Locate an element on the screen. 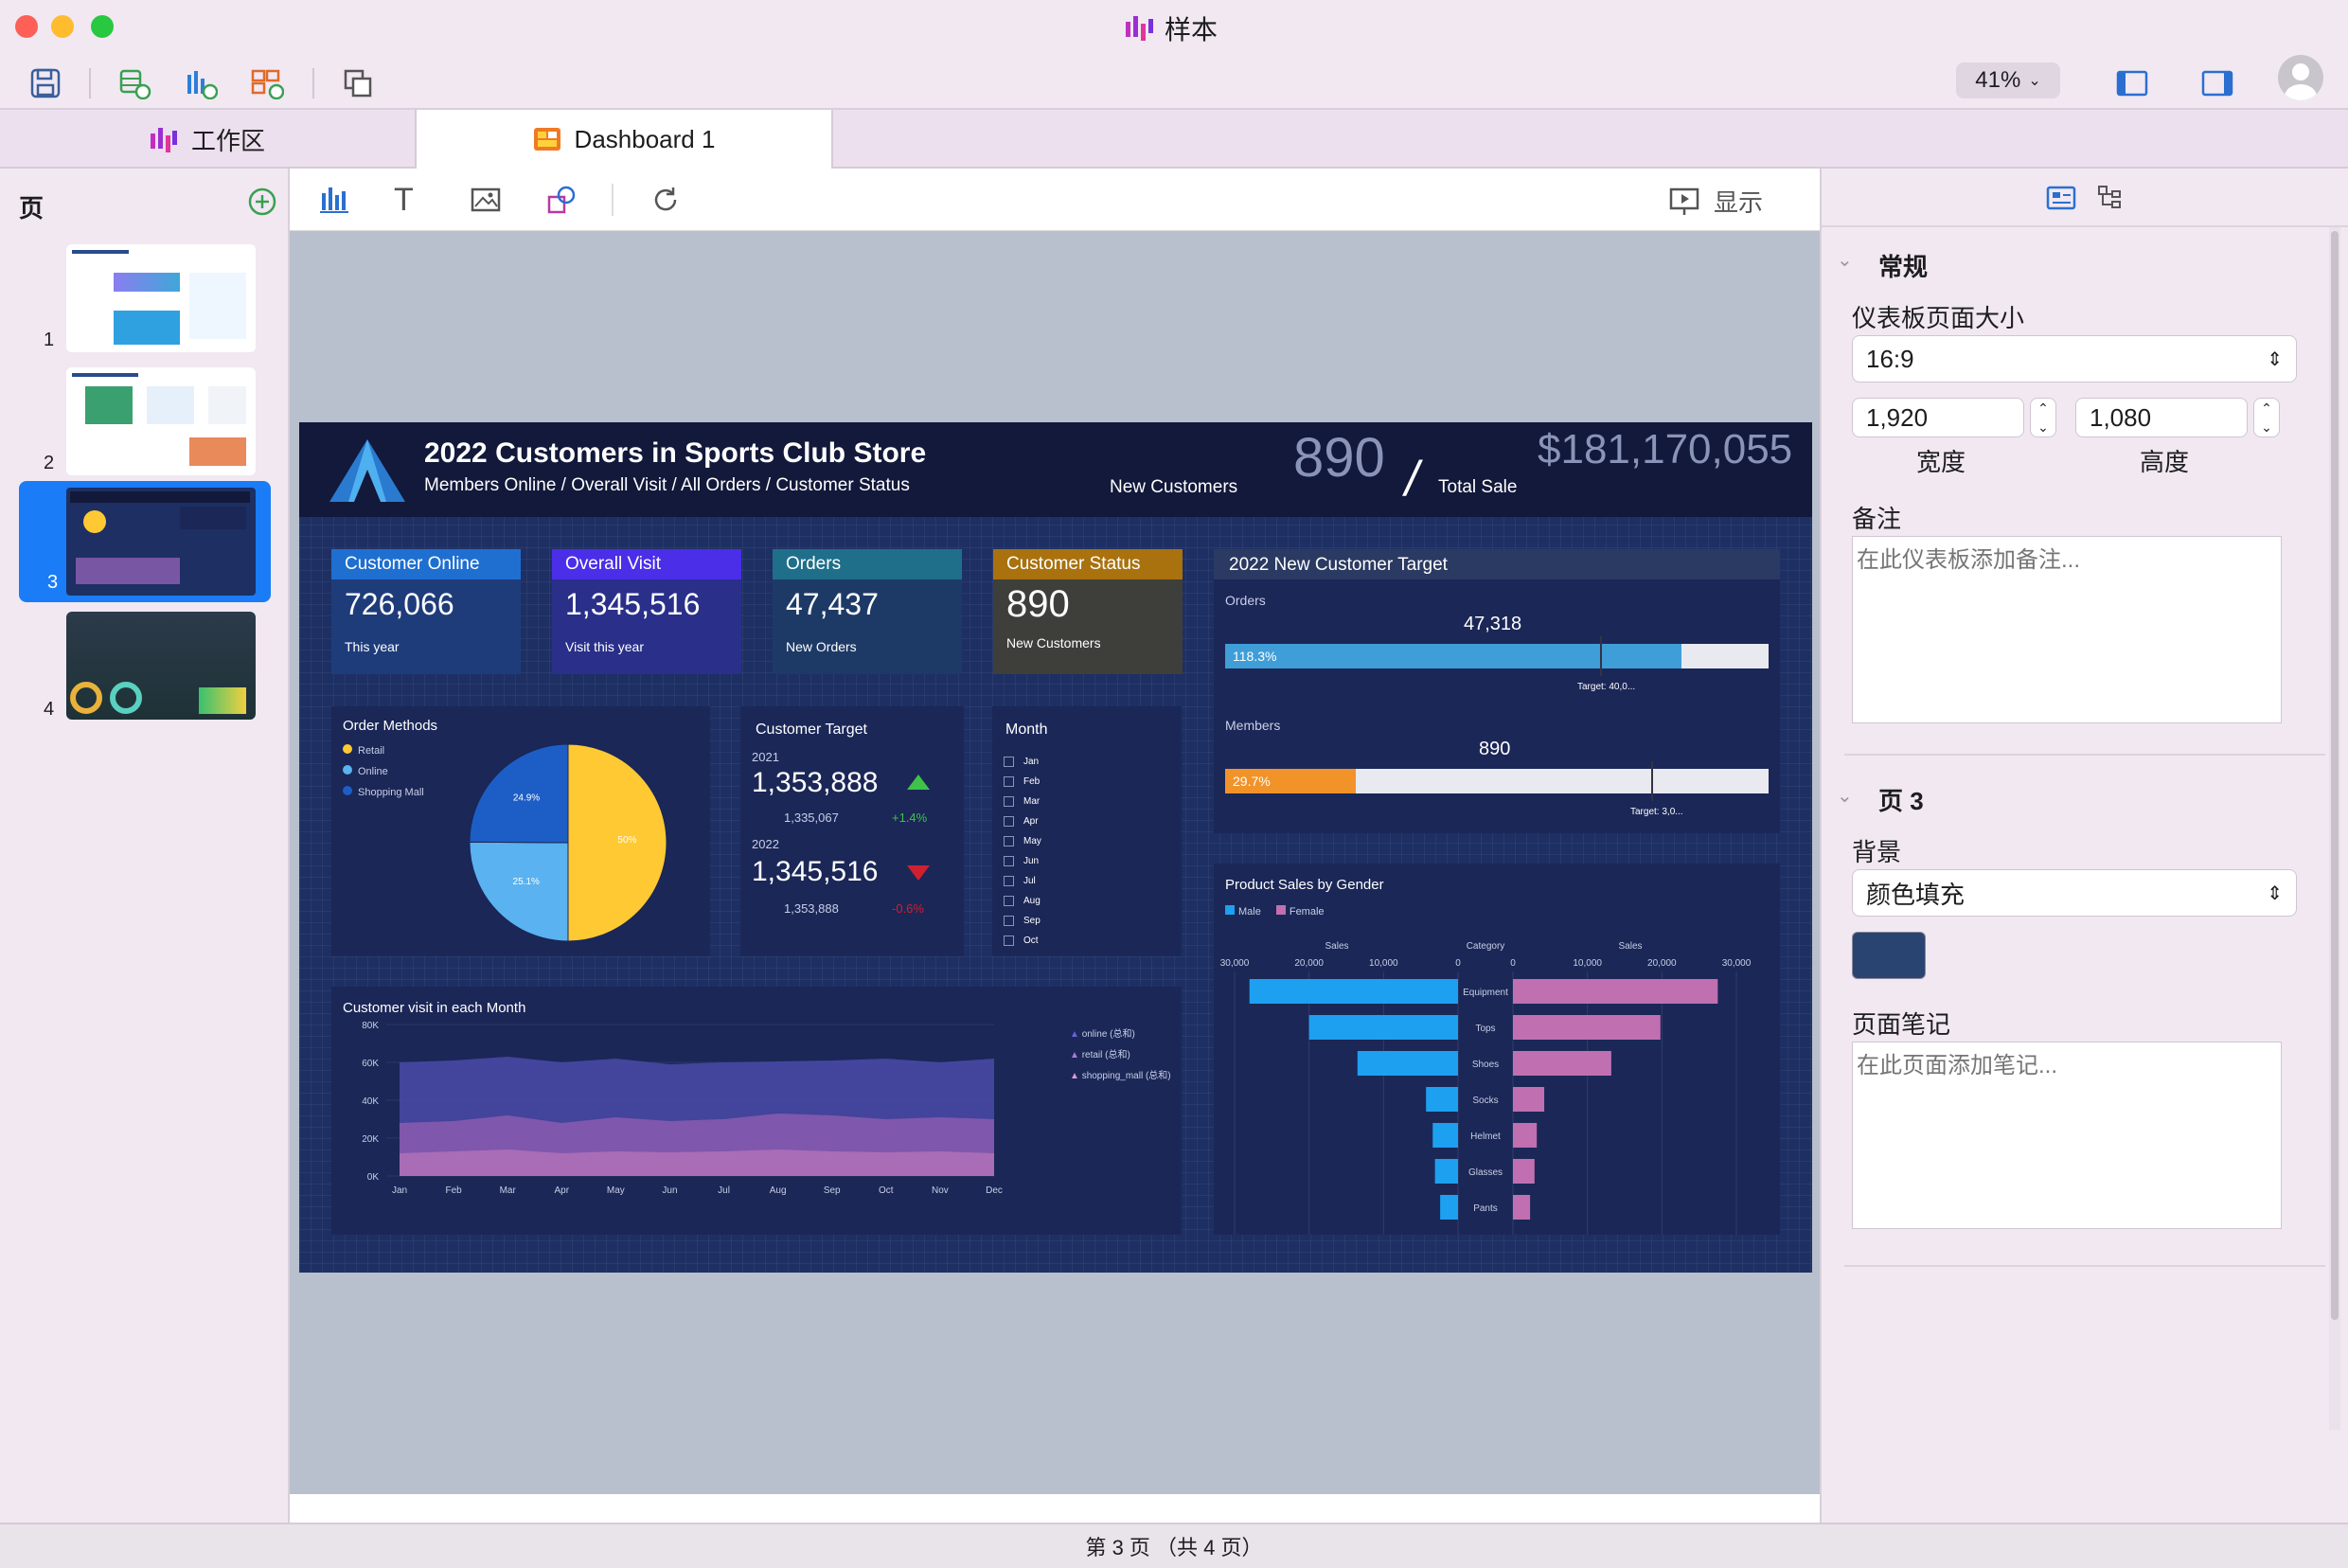 This screenshot has height=1568, width=2348. insert-image-button is located at coordinates (486, 202).